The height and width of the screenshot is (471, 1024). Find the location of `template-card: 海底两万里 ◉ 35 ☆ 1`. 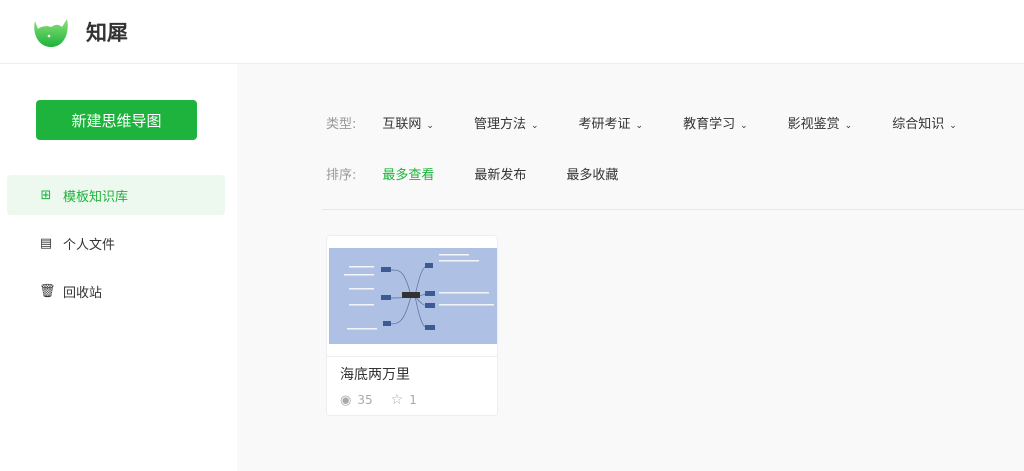

template-card: 海底两万里 ◉ 35 ☆ 1 is located at coordinates (412, 325).